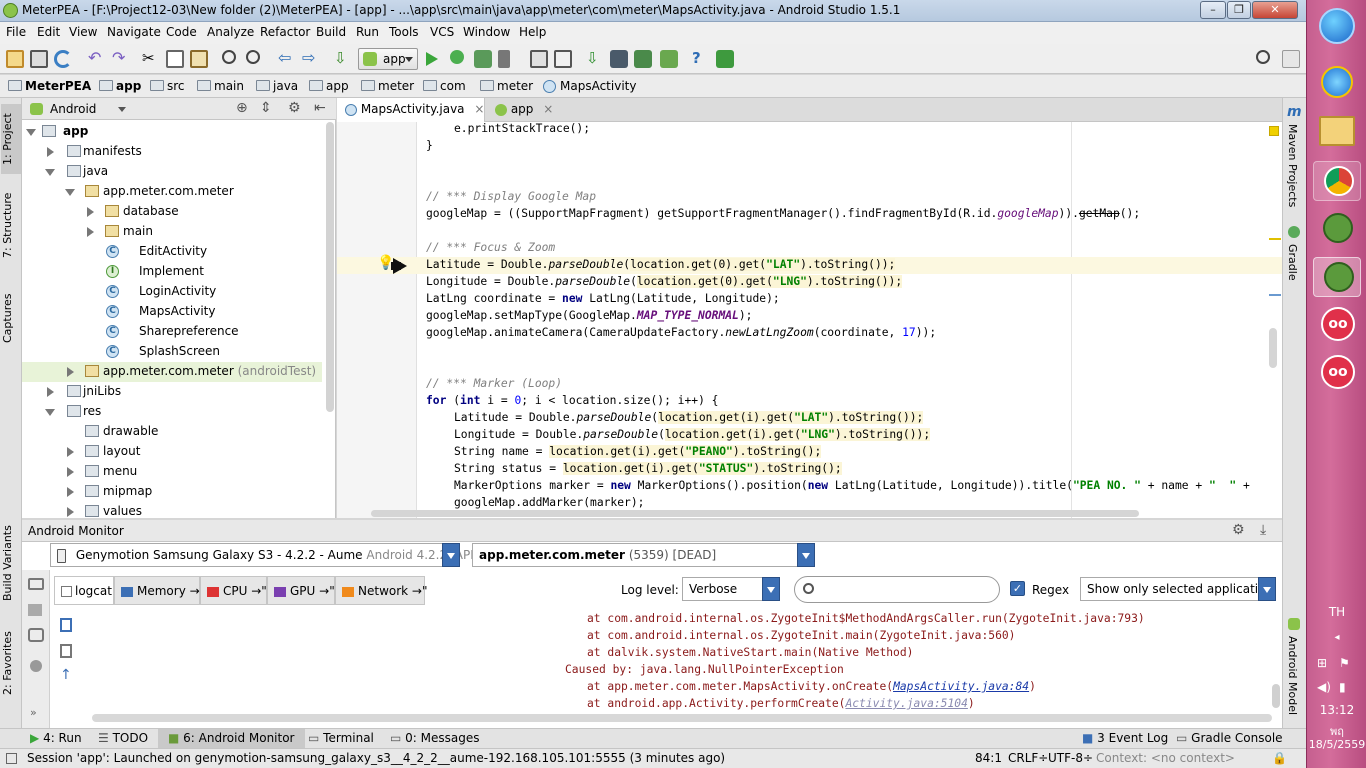 This screenshot has height=768, width=1366. I want to click on tree-item: main, so click(172, 232).